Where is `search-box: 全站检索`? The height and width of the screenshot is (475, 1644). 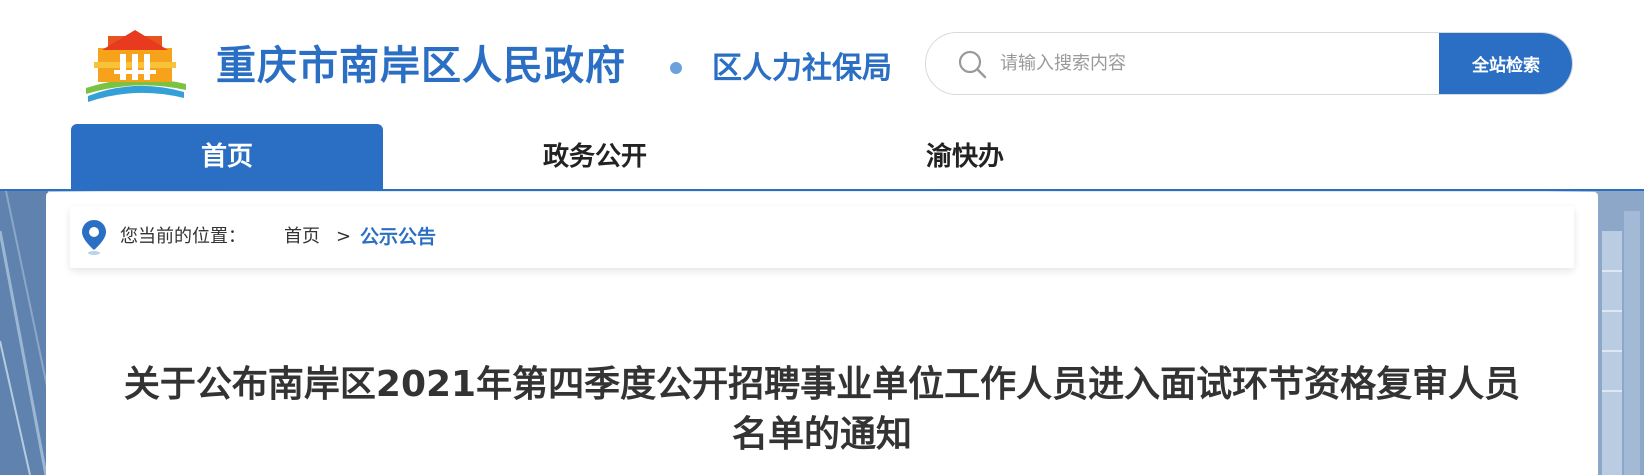
search-box: 全站检索 is located at coordinates (1249, 63).